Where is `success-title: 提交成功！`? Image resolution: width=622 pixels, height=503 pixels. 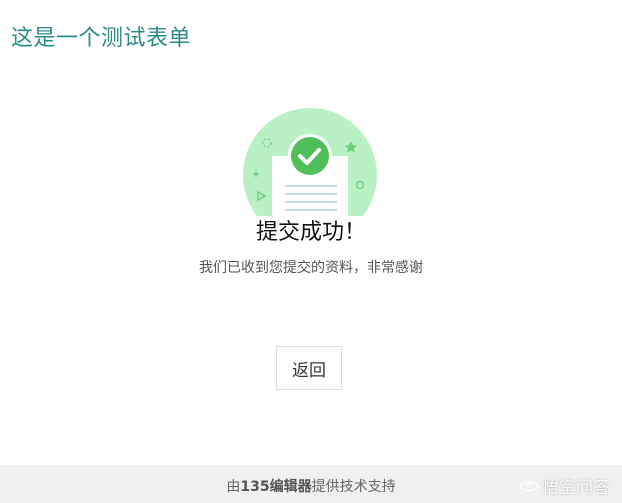
success-title: 提交成功！ is located at coordinates (310, 232).